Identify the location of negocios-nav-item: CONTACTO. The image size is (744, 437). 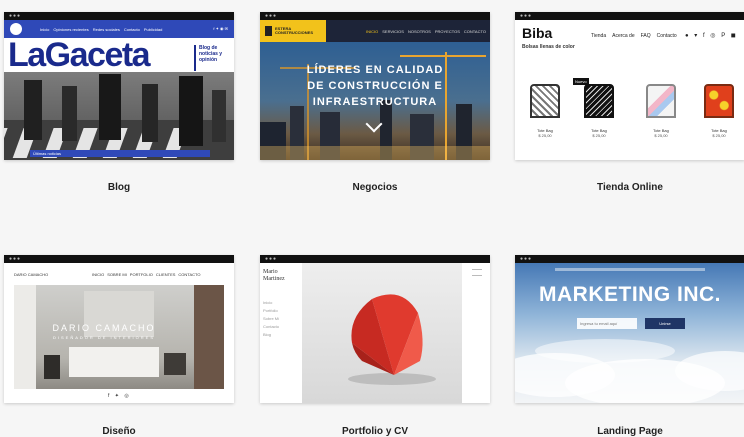
(475, 31).